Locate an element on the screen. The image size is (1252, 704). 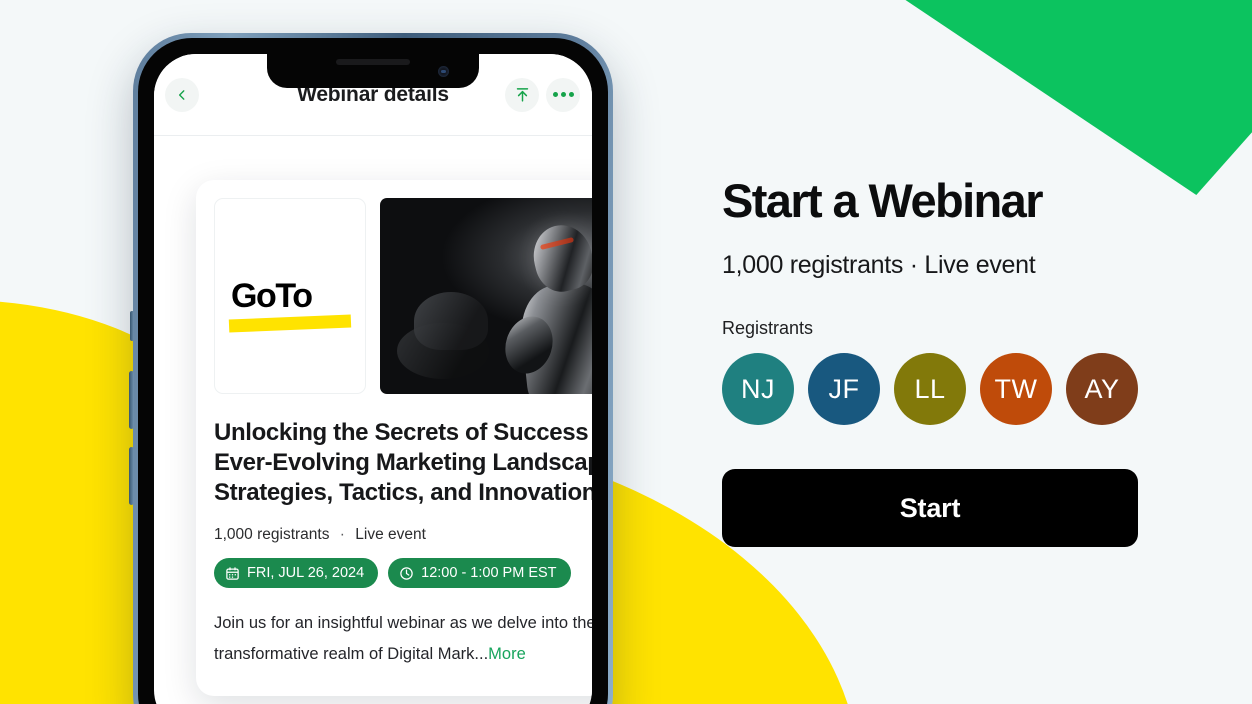
brand-logo-box: GoTo is located at coordinates (290, 296).